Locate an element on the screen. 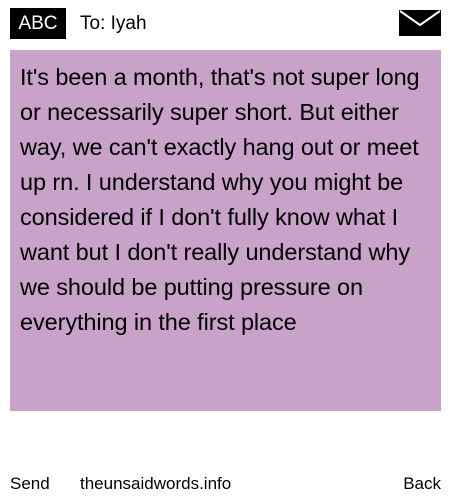 Image resolution: width=450 pixels, height=500 pixels. header-bar: ABC To: Iyah is located at coordinates (225, 23).